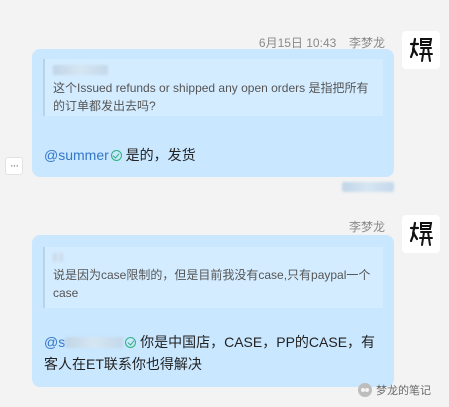 The height and width of the screenshot is (407, 449). I want to click on redacted-strip, so click(368, 187).